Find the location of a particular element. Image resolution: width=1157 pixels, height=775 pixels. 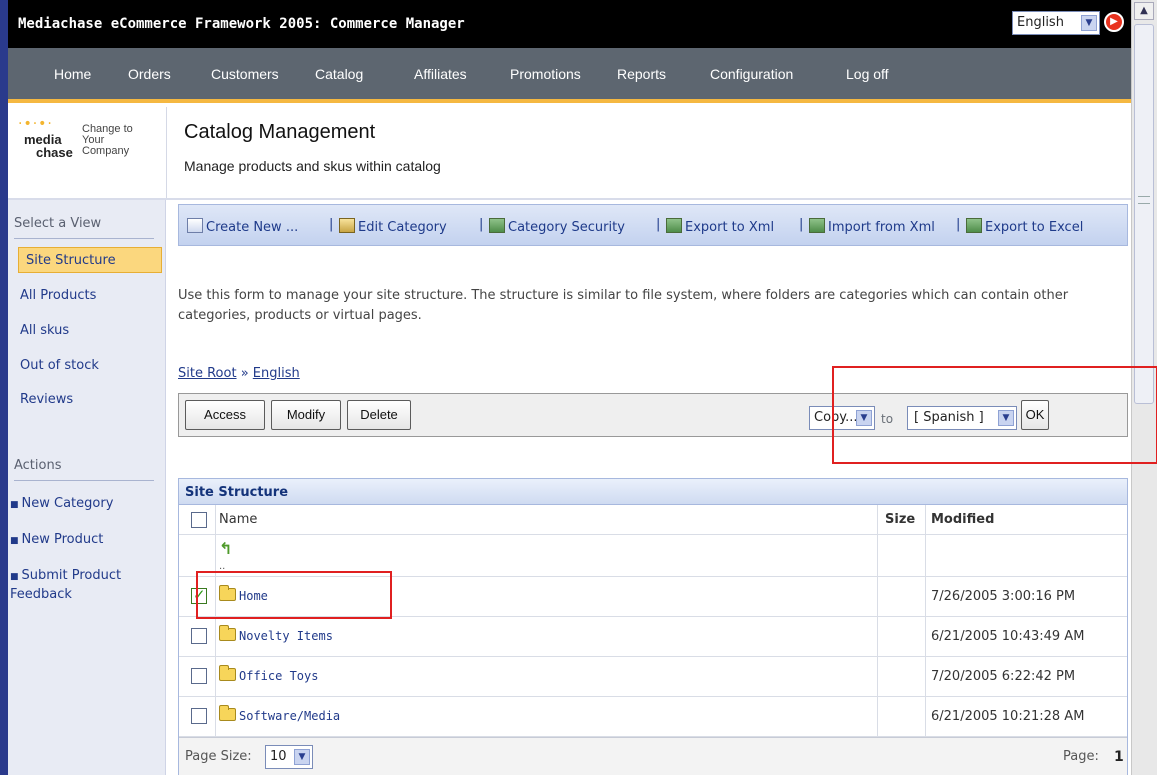

logo-dots-icon: ·•·•· is located at coordinates (35, 124).